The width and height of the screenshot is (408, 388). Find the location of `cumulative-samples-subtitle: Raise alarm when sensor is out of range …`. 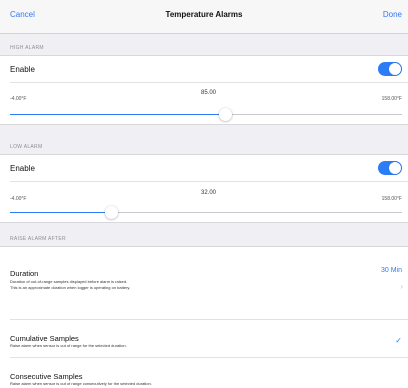

cumulative-samples-subtitle: Raise alarm when sensor is out of range … is located at coordinates (68, 345).